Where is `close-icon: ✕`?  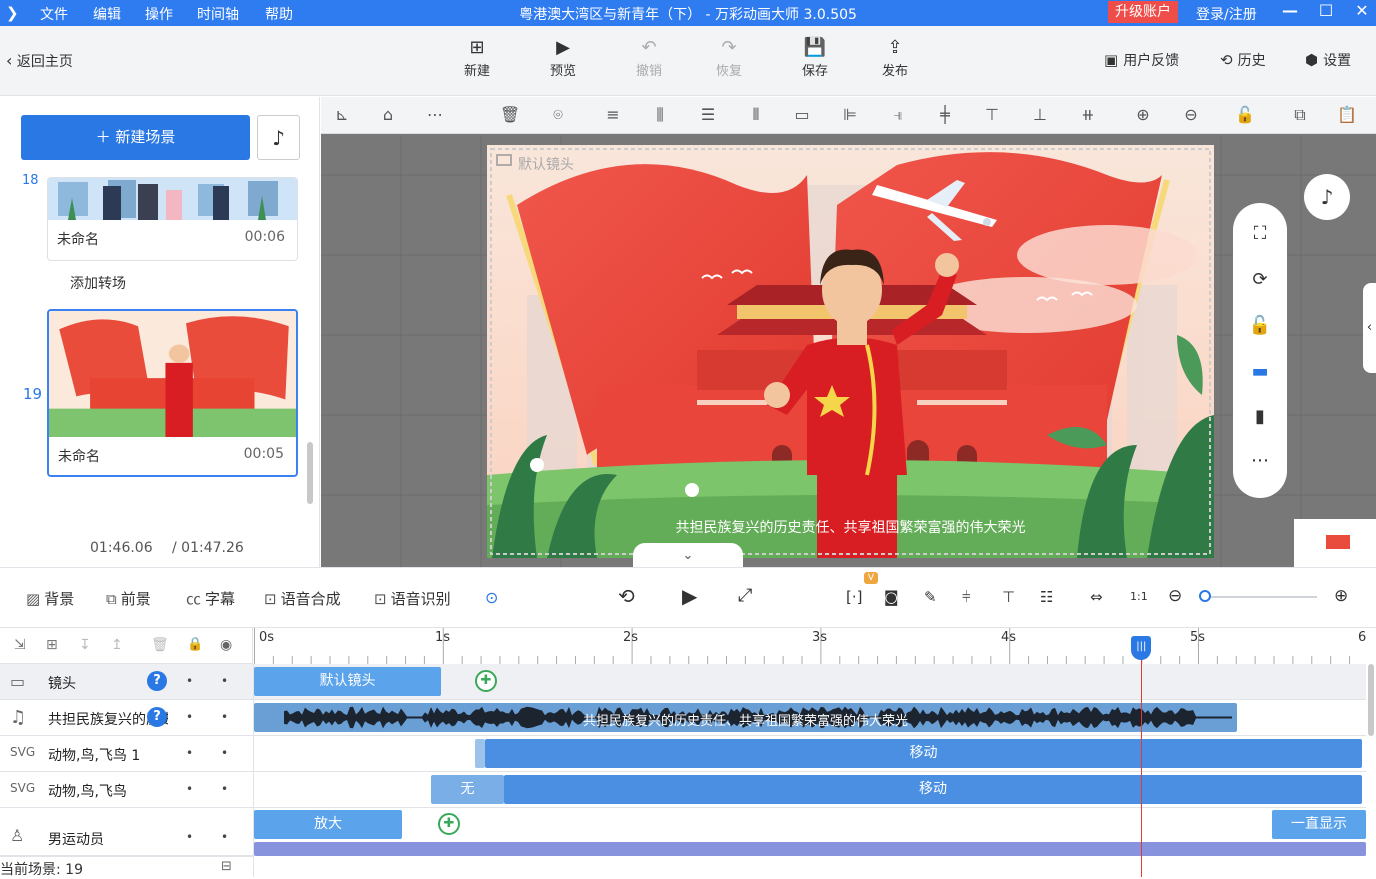 close-icon: ✕ is located at coordinates (1362, 10).